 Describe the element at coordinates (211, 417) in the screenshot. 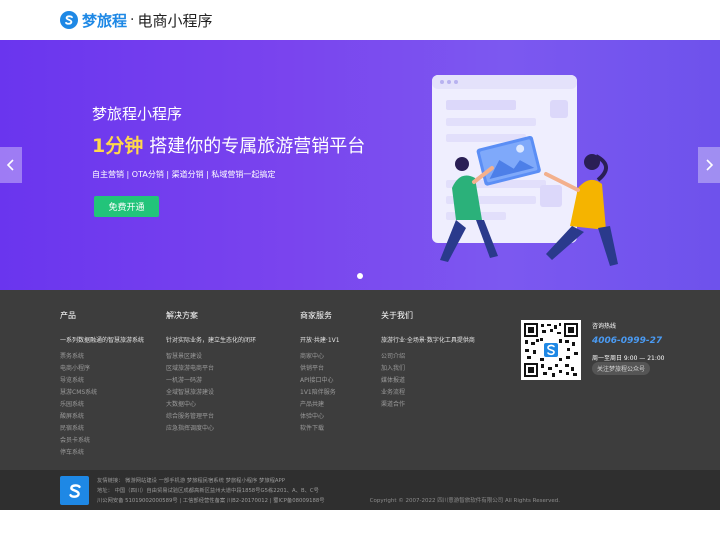

I see `footer-link: 综合服务管理平台` at that location.